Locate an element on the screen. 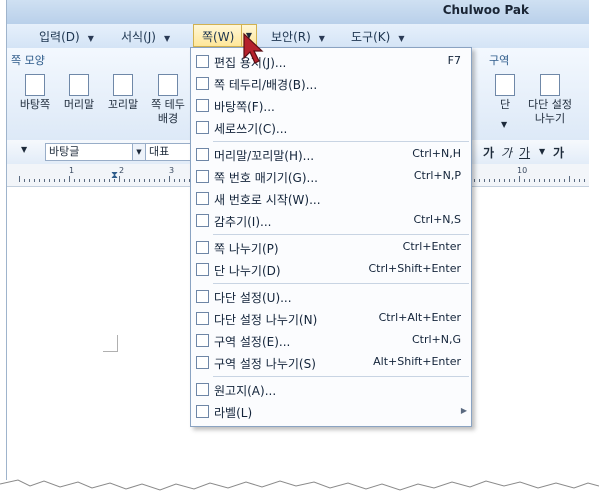 The height and width of the screenshot is (500, 599). menu-item-shortcut: Ctrl+N,G is located at coordinates (436, 339).